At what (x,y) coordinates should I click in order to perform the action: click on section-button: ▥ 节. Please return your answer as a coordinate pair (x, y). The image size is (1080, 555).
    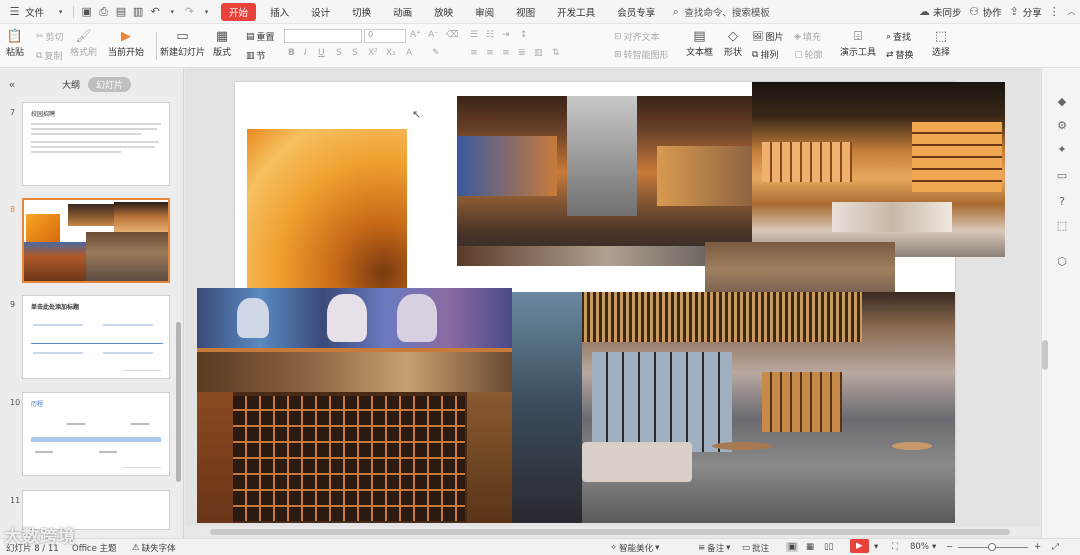
    Looking at the image, I should click on (256, 56).